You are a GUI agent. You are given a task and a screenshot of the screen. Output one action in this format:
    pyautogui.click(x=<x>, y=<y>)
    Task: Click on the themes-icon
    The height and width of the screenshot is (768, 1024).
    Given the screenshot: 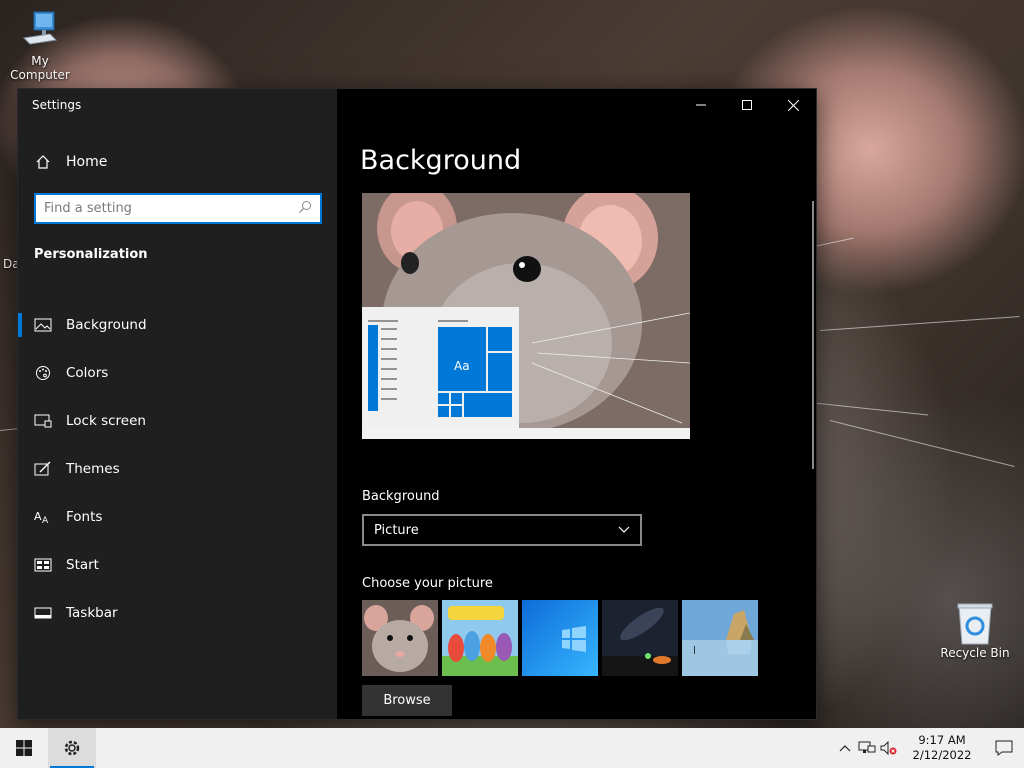 What is the action you would take?
    pyautogui.click(x=43, y=469)
    